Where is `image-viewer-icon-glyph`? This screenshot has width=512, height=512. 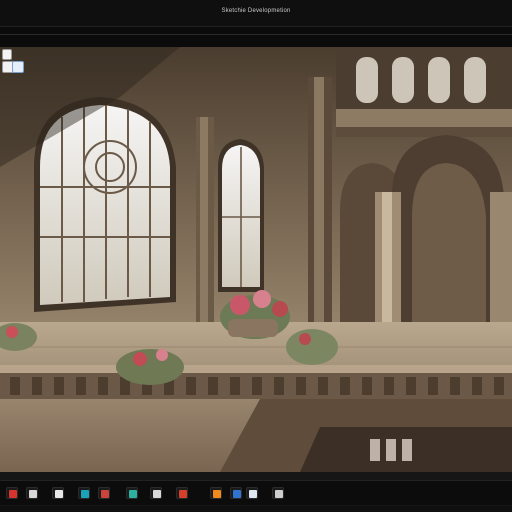
image-viewer-icon-glyph is located at coordinates (133, 494).